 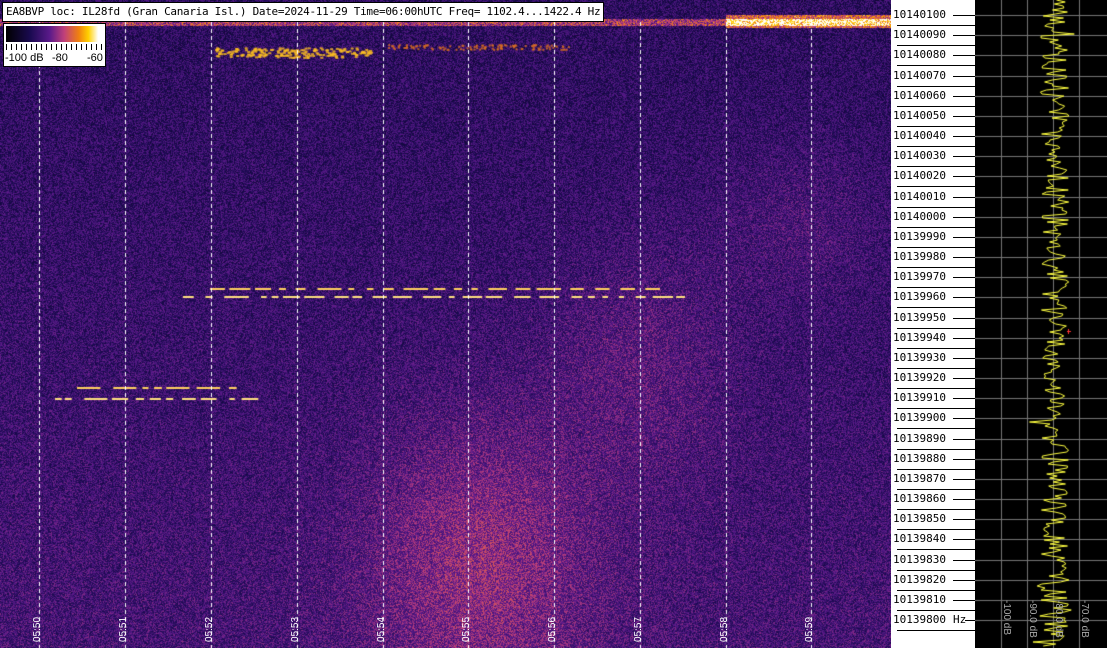 I want to click on frequency-tick-label: 10140060, so click(x=919, y=95).